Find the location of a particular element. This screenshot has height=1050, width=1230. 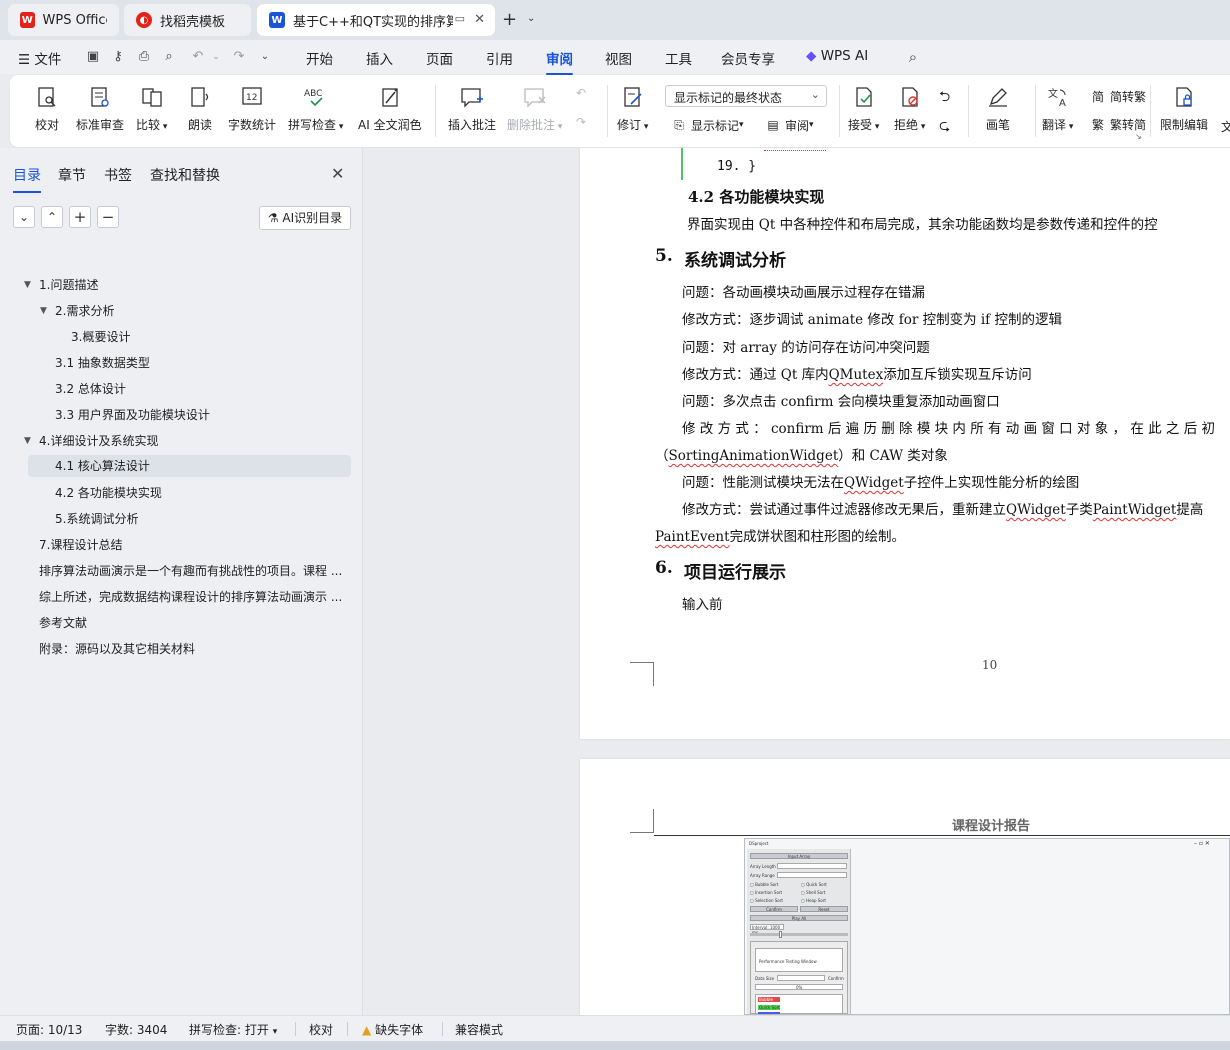

toc-item: 7.课程设计总结 is located at coordinates (80, 545).